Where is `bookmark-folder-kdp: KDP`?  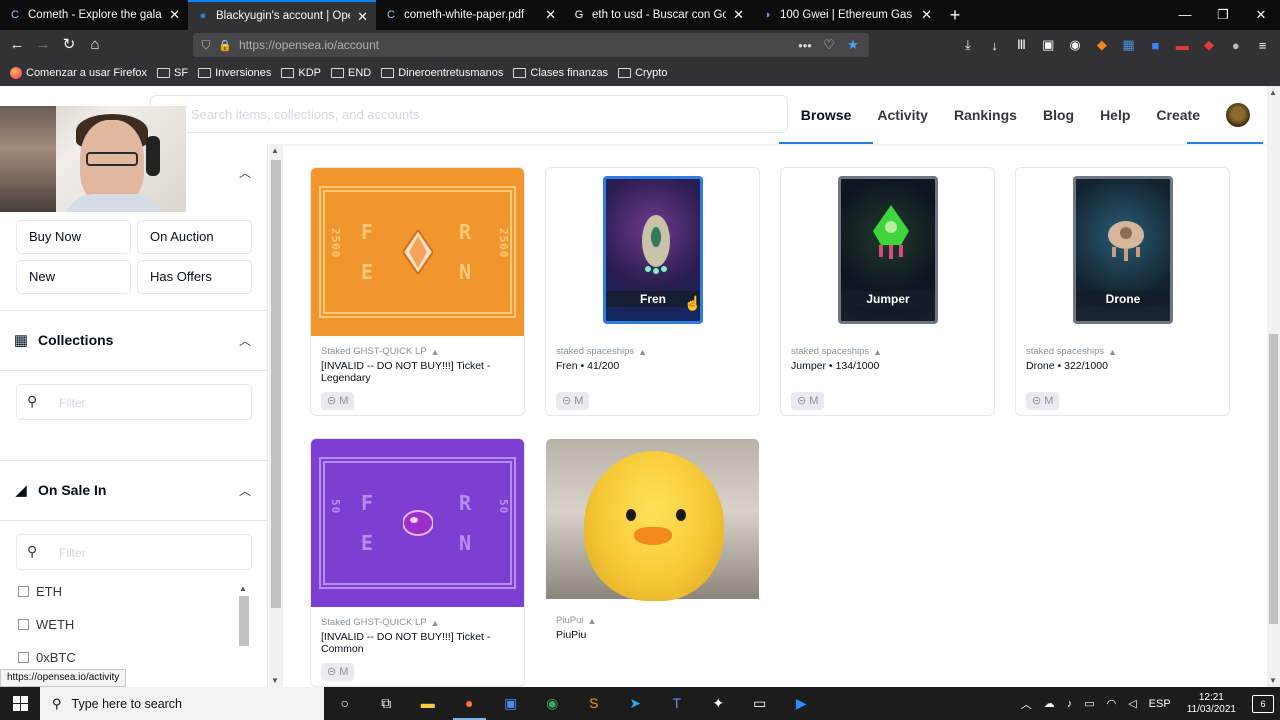
bookmark-folder-kdp: KDP is located at coordinates (301, 73).